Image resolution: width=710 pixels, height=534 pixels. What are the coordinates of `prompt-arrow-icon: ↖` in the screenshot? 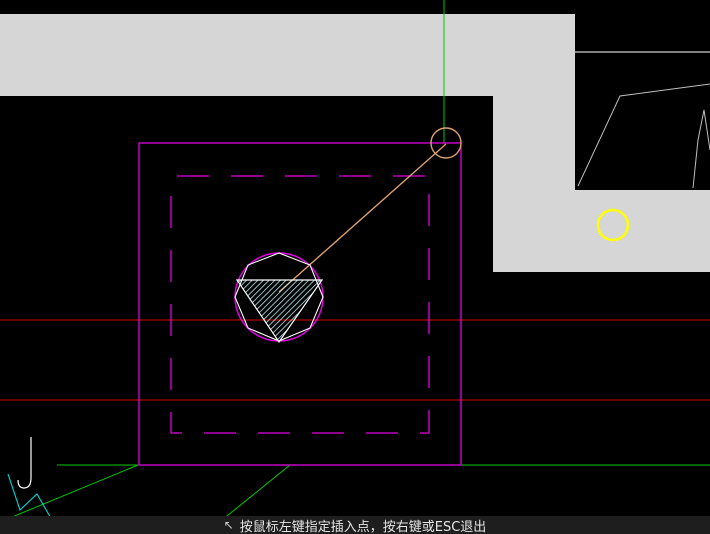 It's located at (228, 525).